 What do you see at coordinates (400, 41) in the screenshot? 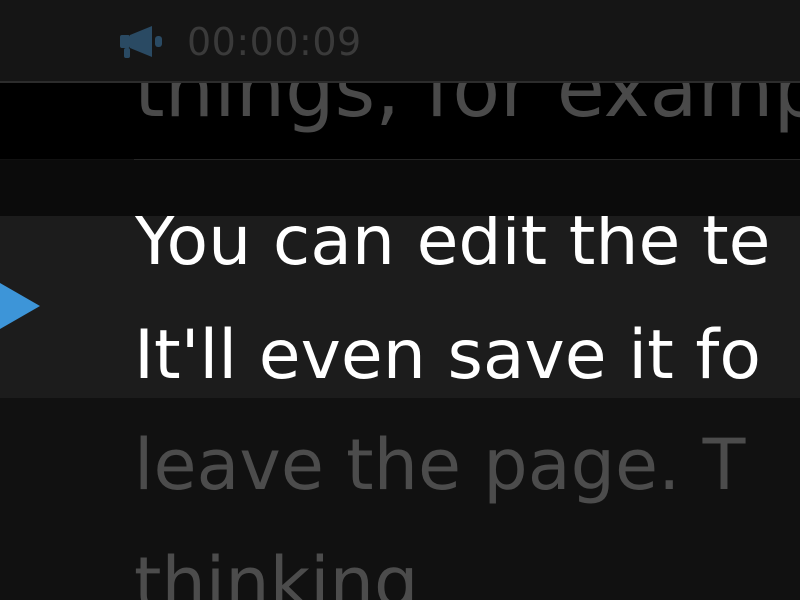
I see `status-bar: 00:00:09` at bounding box center [400, 41].